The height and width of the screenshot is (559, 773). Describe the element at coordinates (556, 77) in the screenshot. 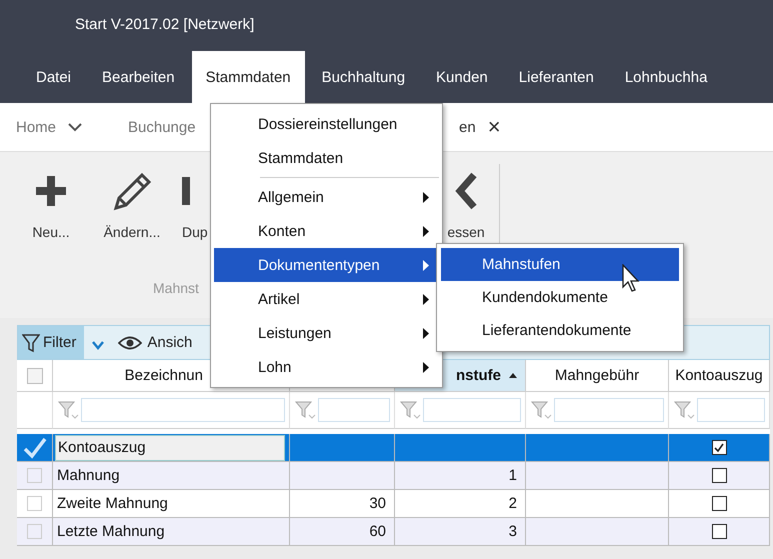

I see `menu-item: Lieferanten` at that location.